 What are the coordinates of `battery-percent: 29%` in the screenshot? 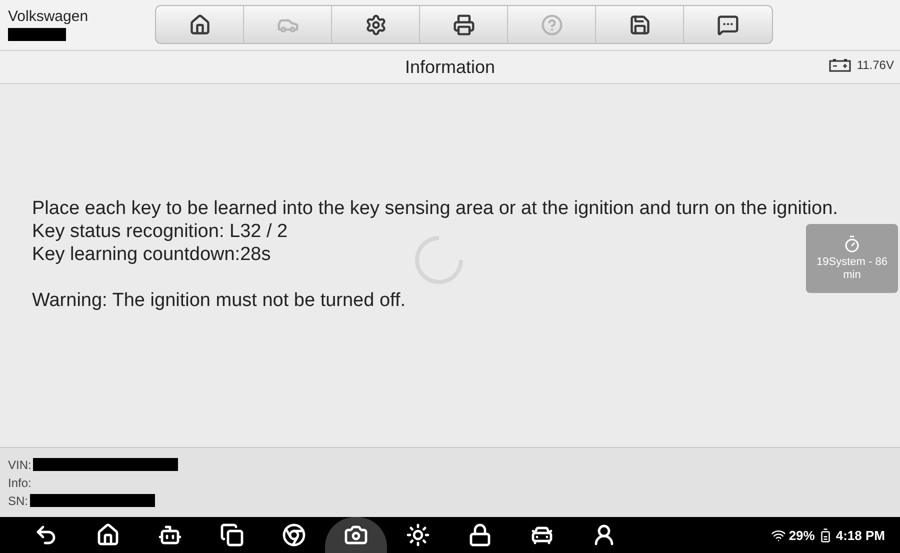 It's located at (801, 535).